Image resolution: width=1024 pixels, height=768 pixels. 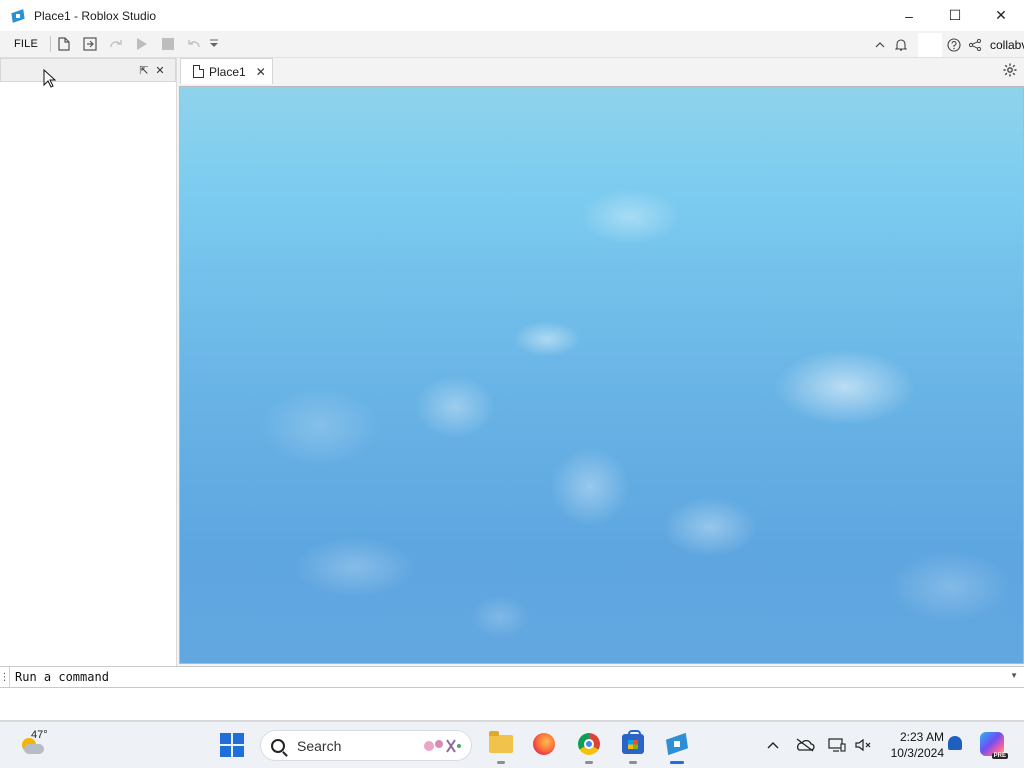 What do you see at coordinates (505, 677) in the screenshot?
I see `command-input` at bounding box center [505, 677].